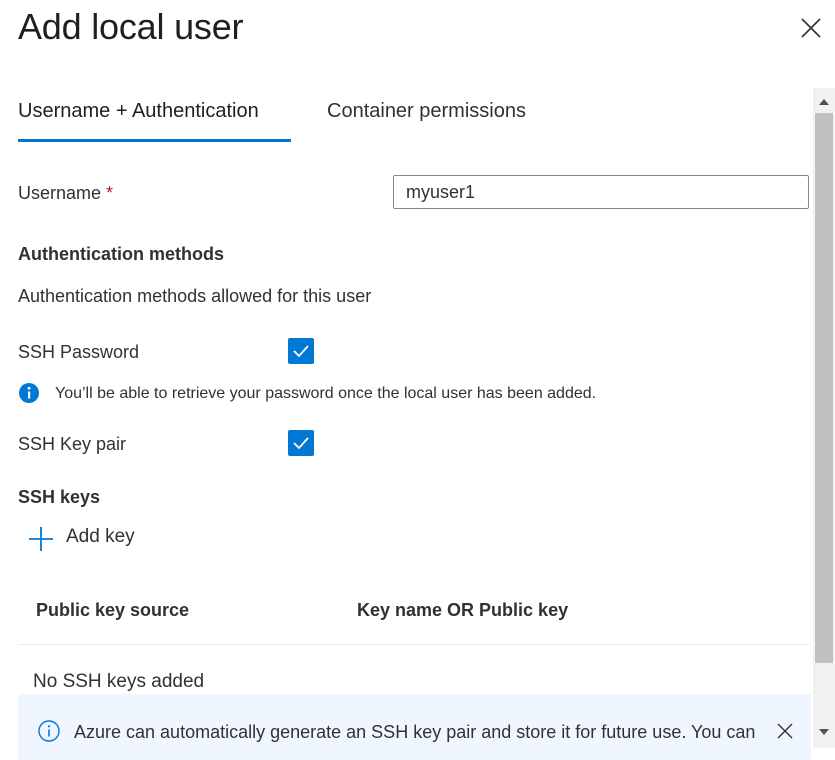 The height and width of the screenshot is (760, 835). I want to click on ssh-keys-heading: SSH keys, so click(59, 497).